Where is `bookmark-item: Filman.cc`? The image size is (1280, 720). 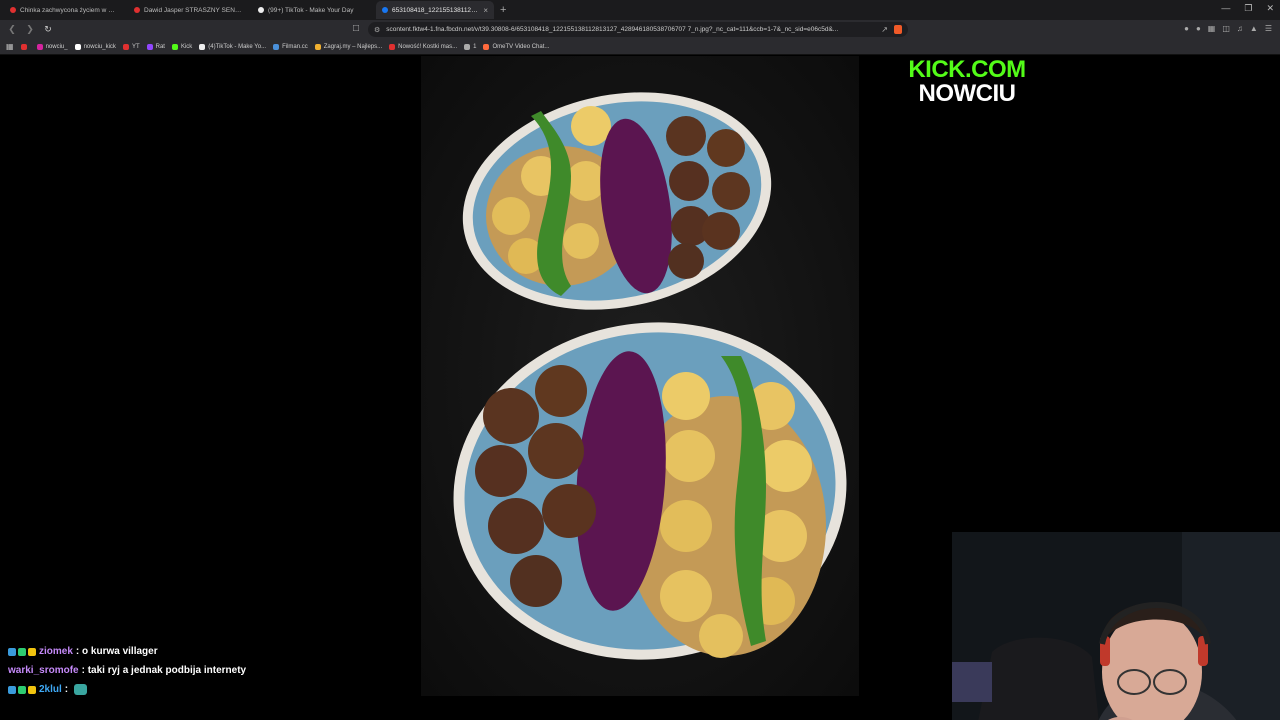
bookmark-item: Filman.cc is located at coordinates (290, 46).